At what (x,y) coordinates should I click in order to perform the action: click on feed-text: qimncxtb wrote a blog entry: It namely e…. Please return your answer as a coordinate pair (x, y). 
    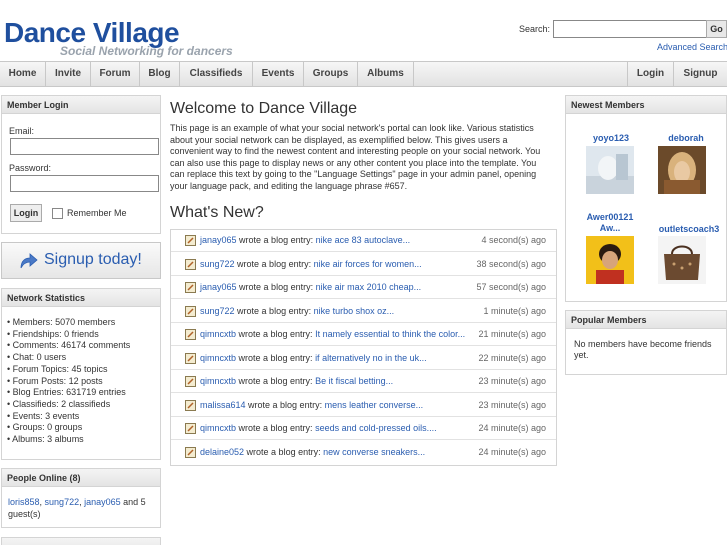
    Looking at the image, I should click on (332, 334).